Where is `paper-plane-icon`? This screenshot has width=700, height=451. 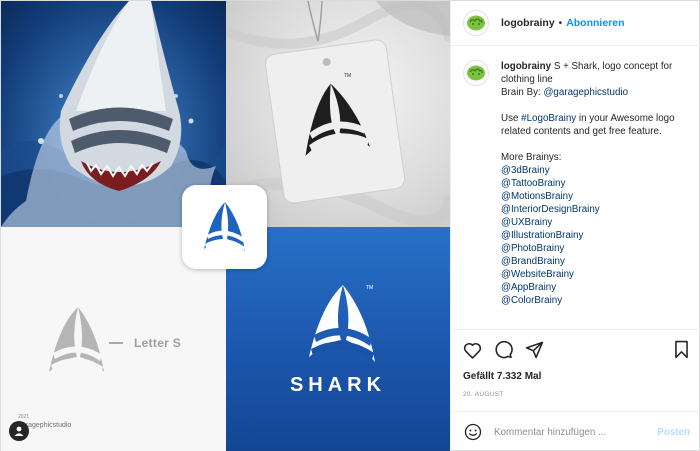 paper-plane-icon is located at coordinates (534, 350).